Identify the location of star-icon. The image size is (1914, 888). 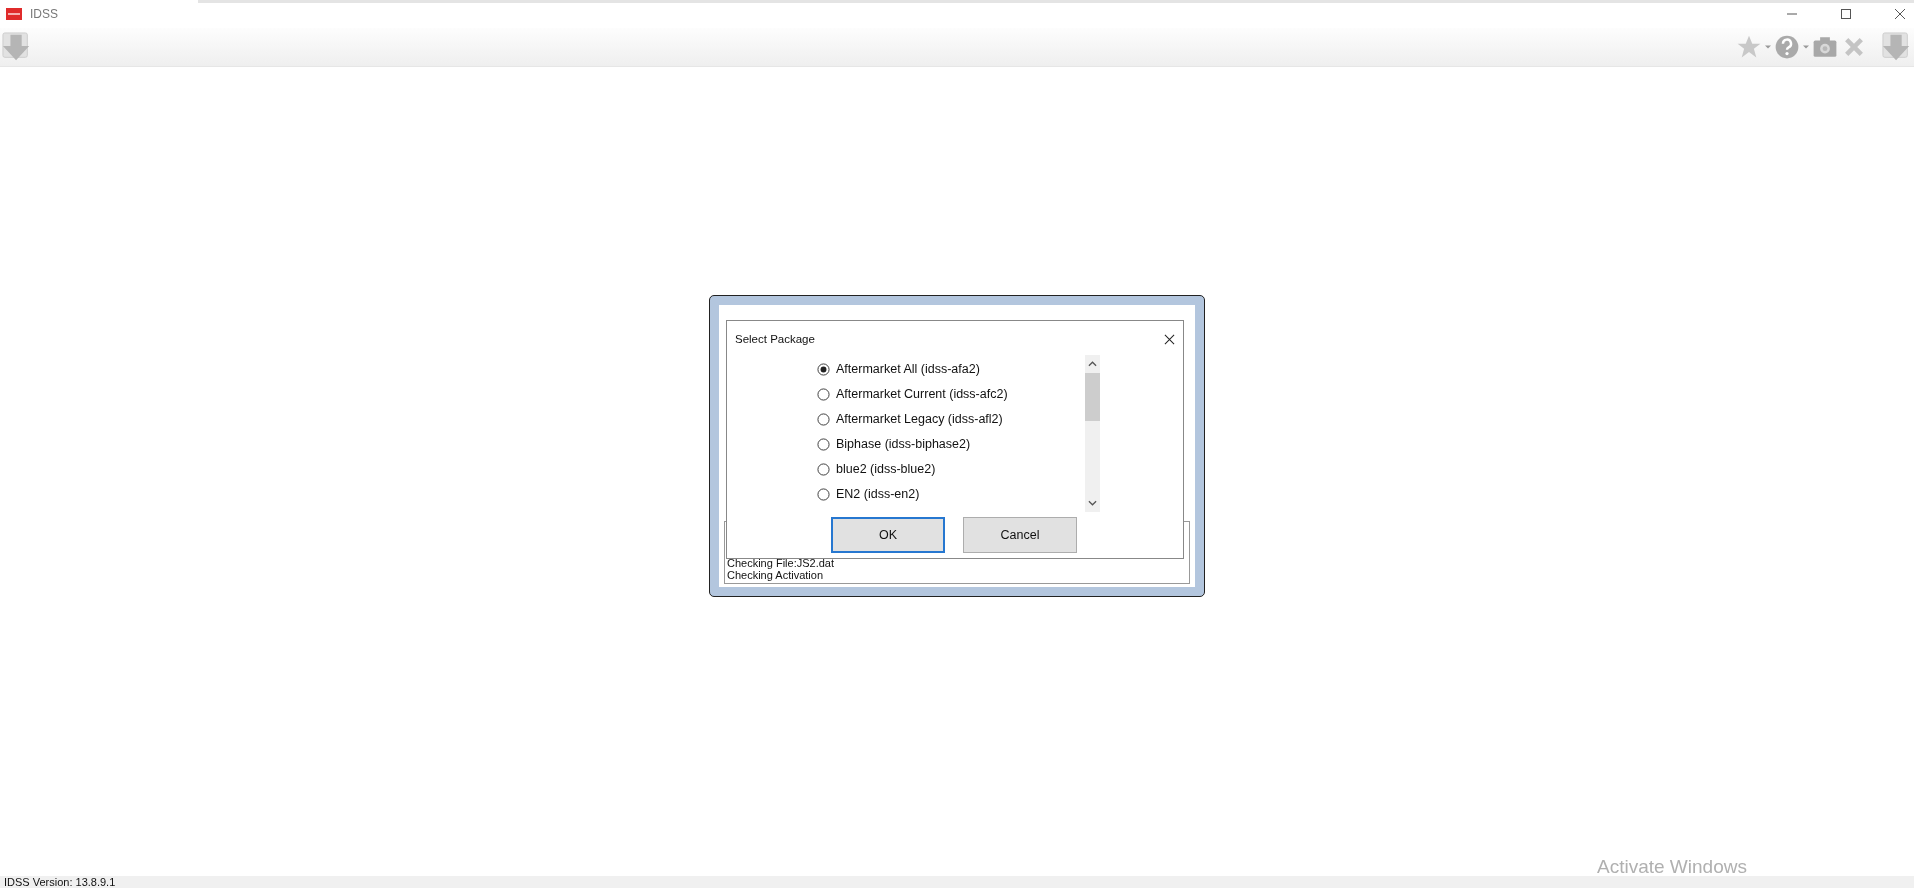
(1749, 47).